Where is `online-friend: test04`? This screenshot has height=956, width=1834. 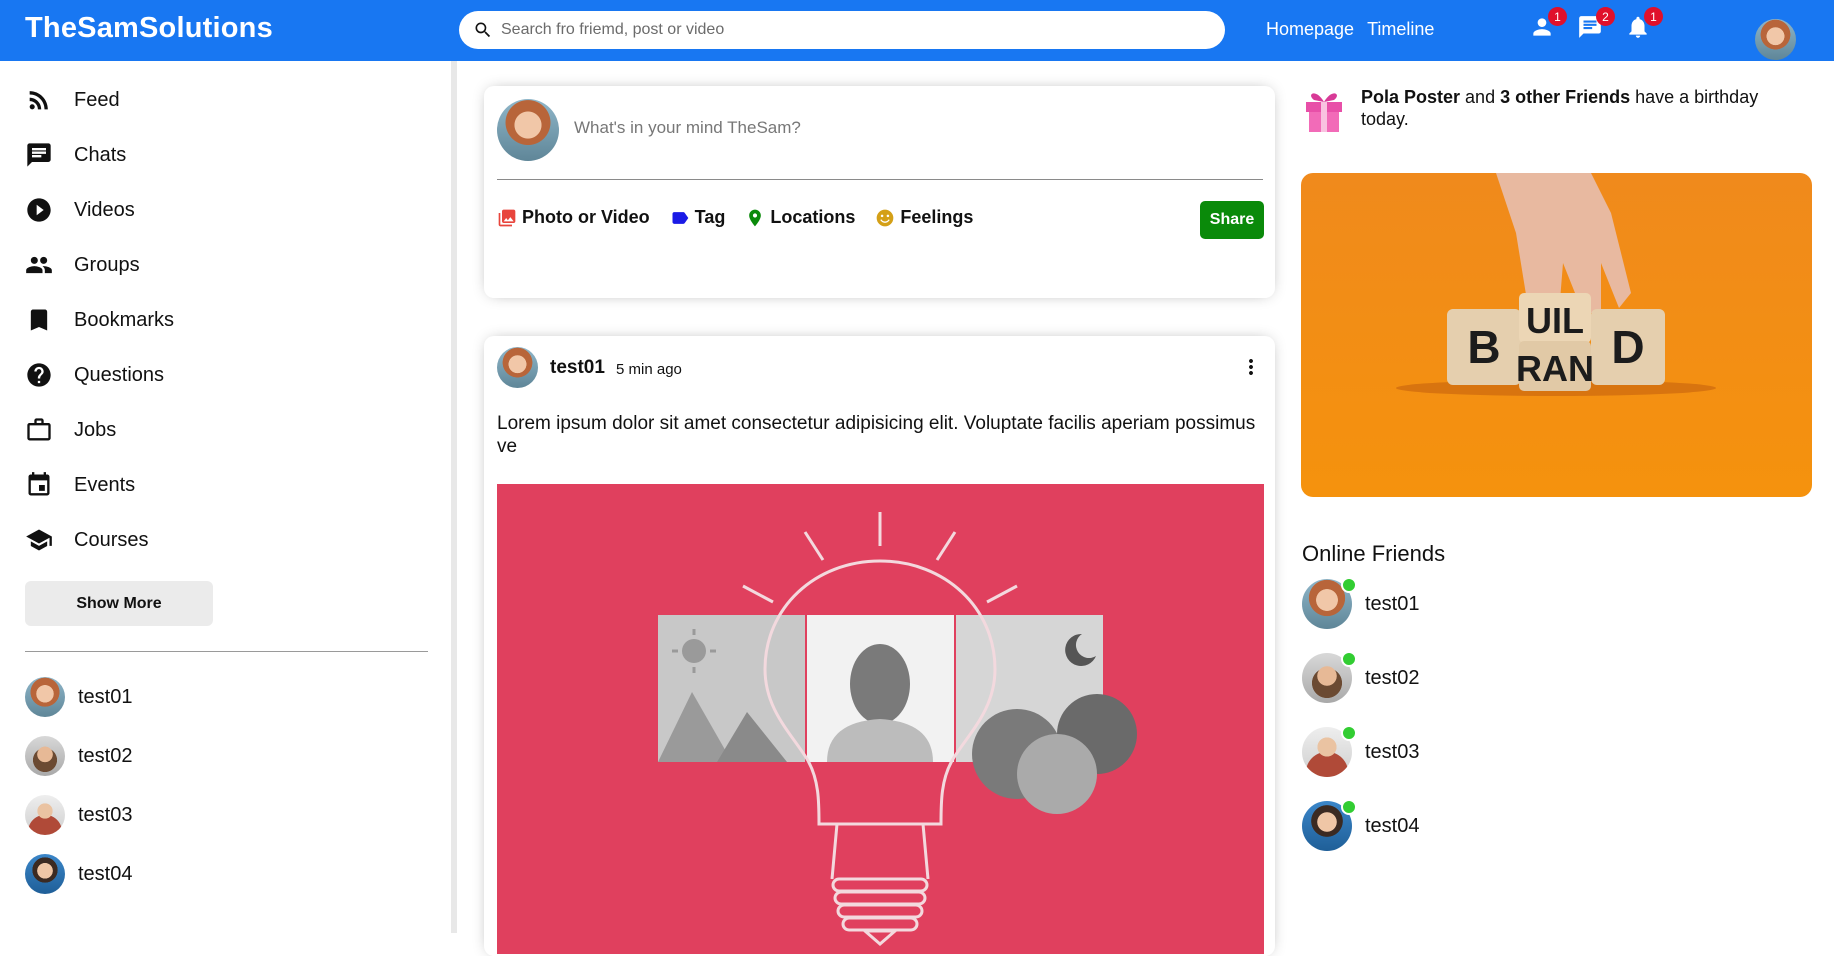
online-friend: test04 is located at coordinates (1360, 825).